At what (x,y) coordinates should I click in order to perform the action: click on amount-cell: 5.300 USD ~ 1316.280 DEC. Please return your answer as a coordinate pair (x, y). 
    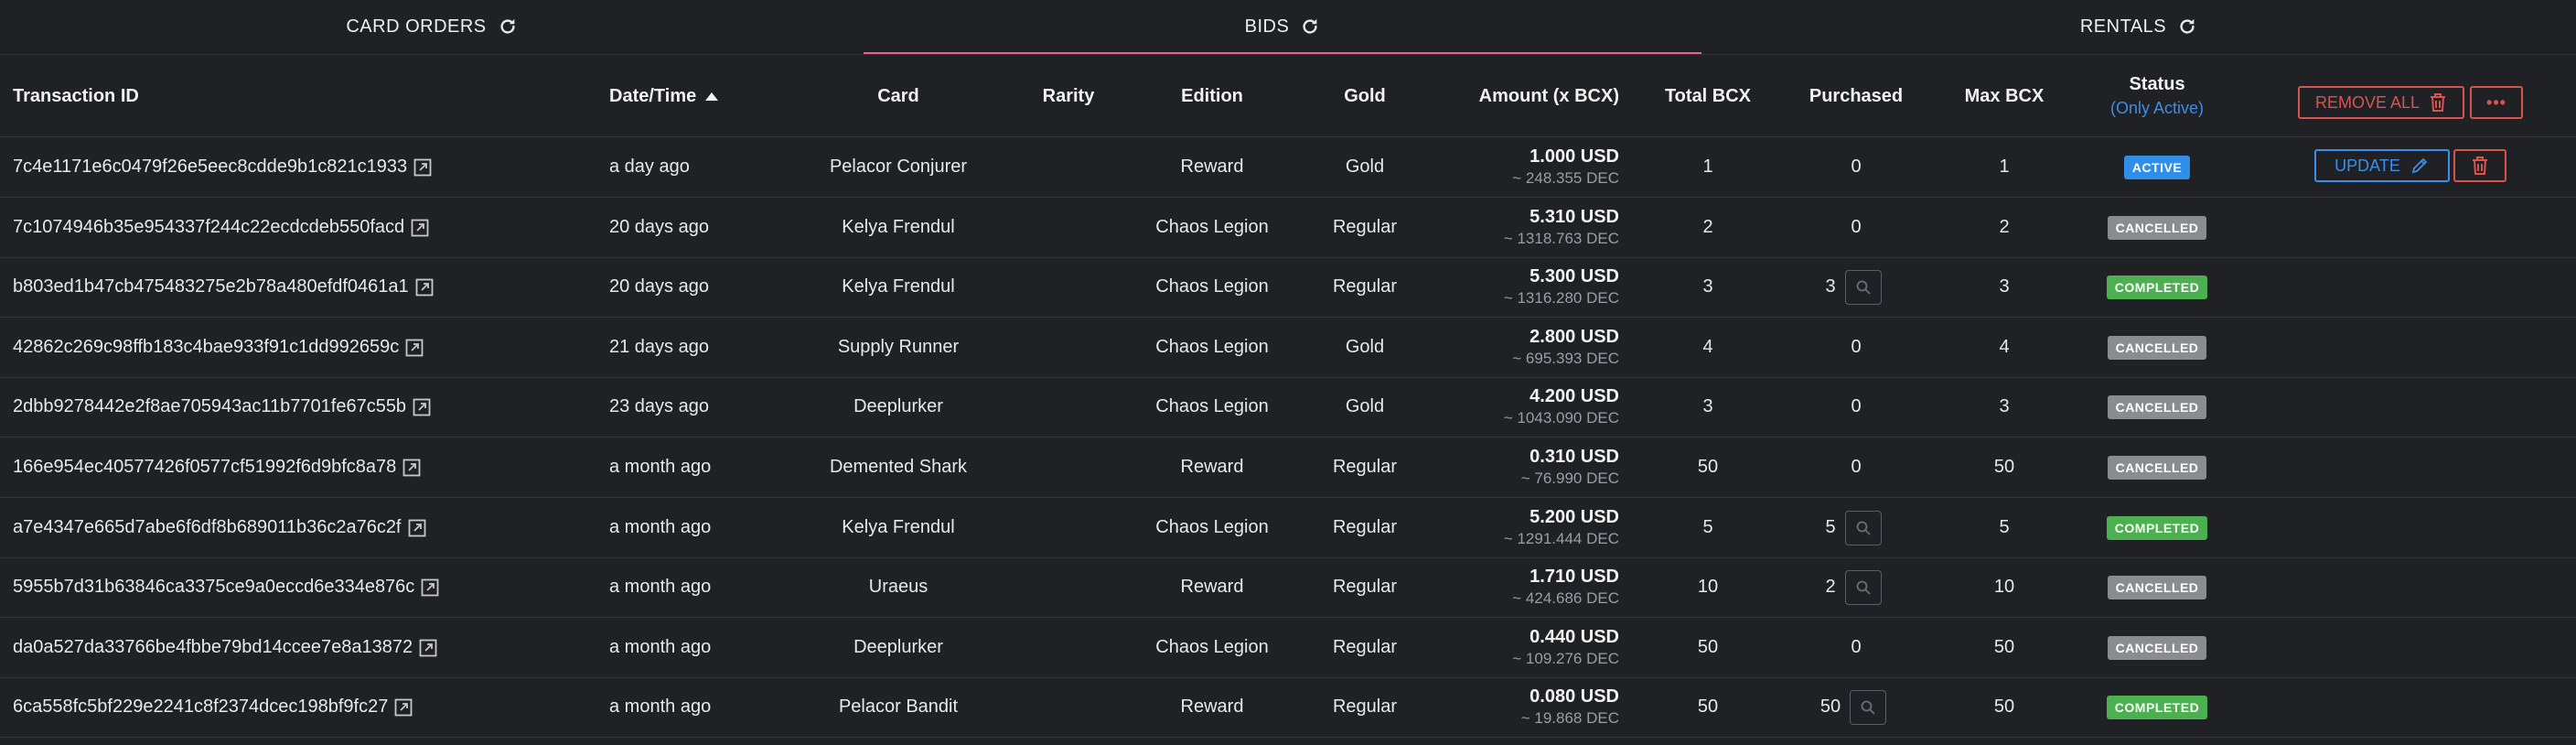
    Looking at the image, I should click on (1526, 287).